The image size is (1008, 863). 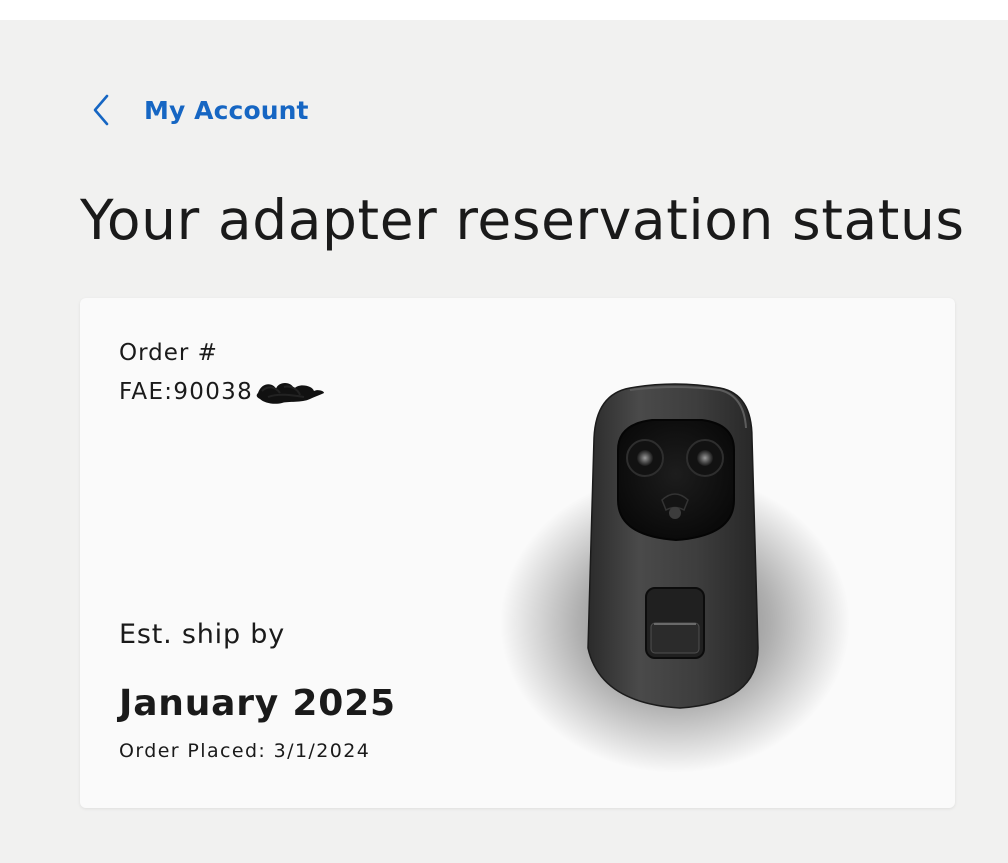 I want to click on est-ship-label: Est. ship by, so click(x=202, y=634).